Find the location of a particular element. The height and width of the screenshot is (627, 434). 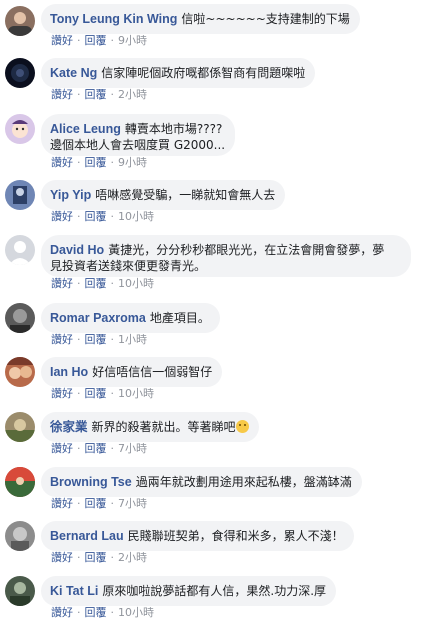

commenter-name: Bernard Lau is located at coordinates (87, 536).